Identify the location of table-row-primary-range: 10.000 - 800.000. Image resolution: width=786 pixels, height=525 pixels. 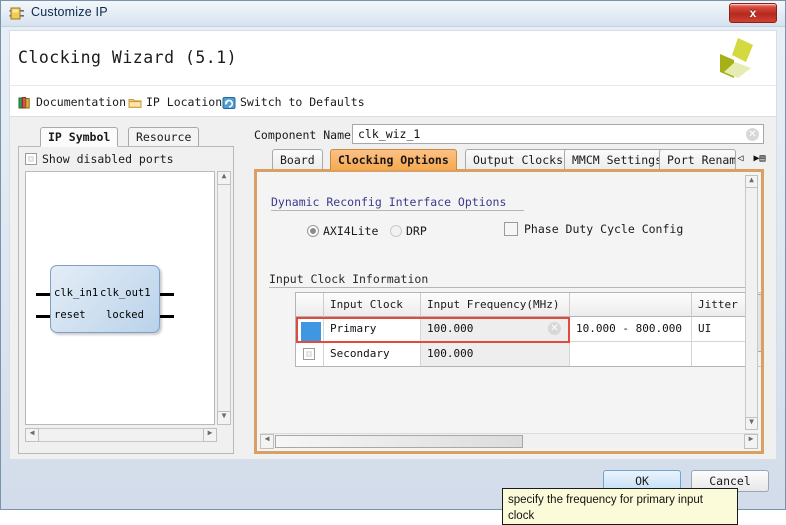
(631, 329).